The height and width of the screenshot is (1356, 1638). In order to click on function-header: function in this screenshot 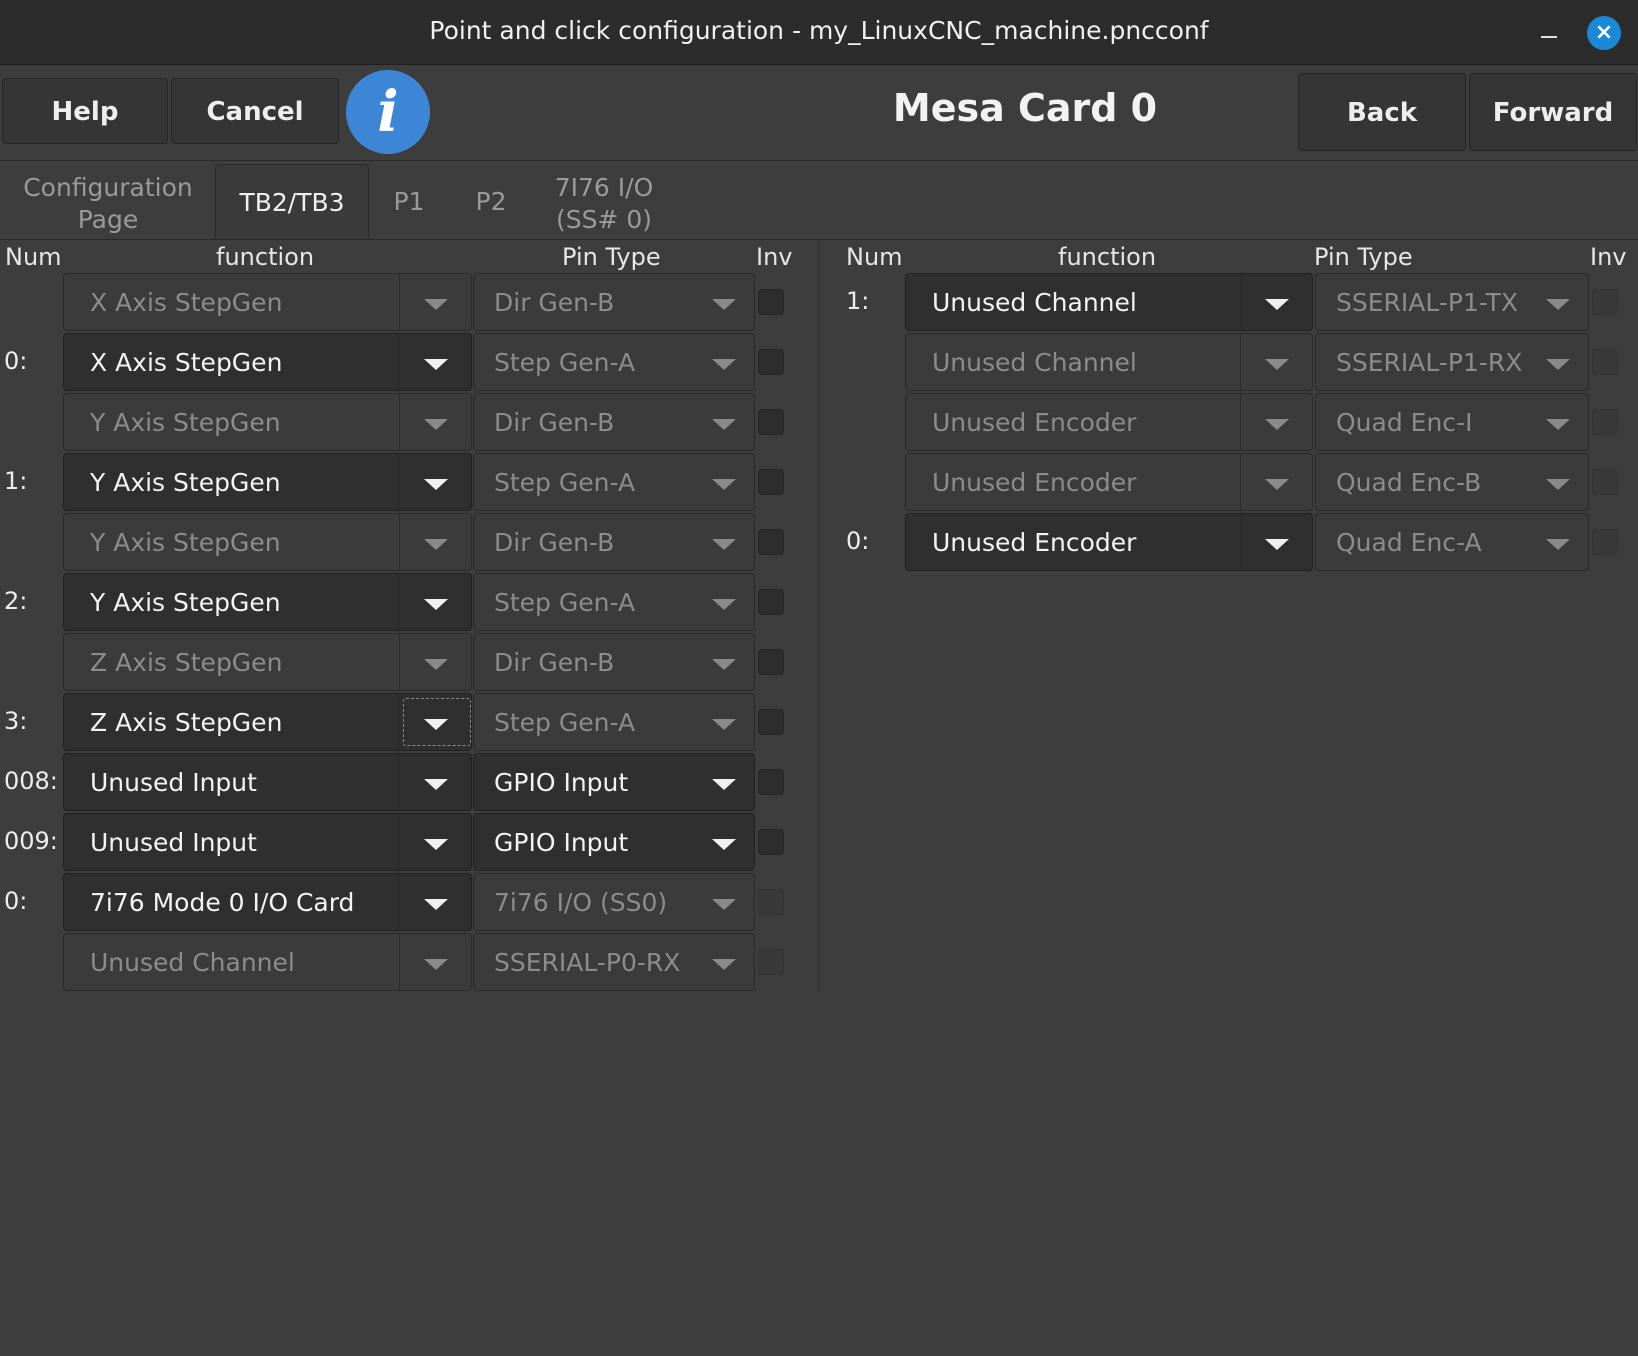, I will do `click(265, 257)`.